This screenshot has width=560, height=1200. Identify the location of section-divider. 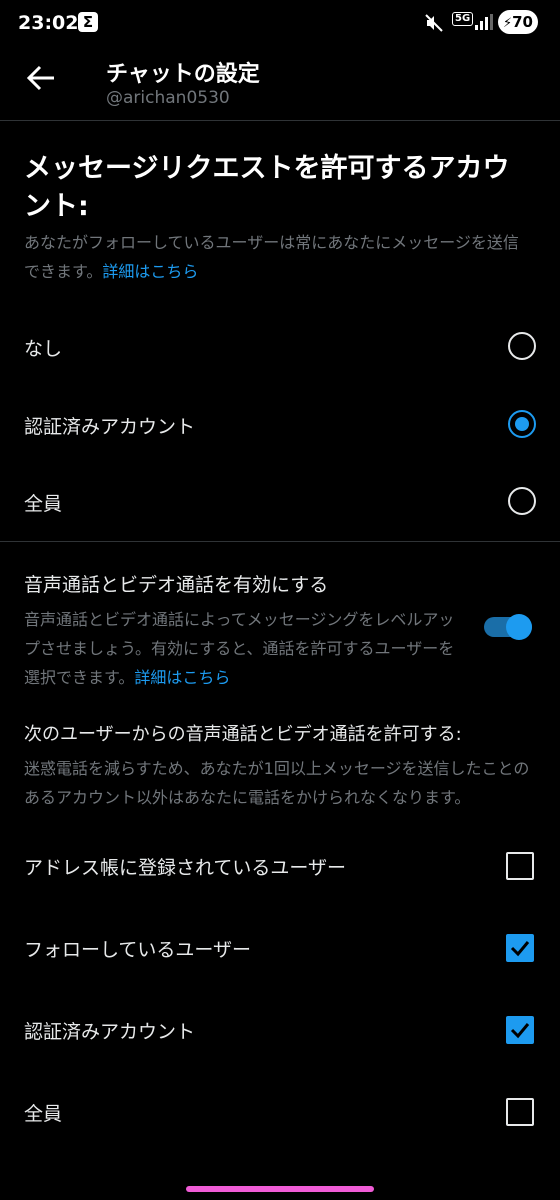
(280, 541).